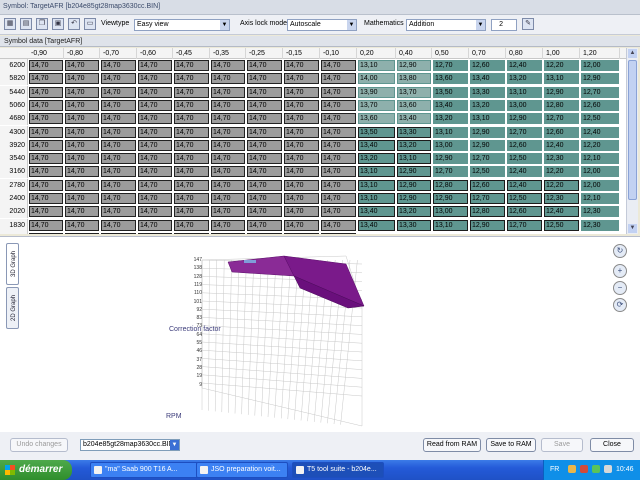  Describe the element at coordinates (561, 185) in the screenshot. I see `table-cell: 12,20` at that location.